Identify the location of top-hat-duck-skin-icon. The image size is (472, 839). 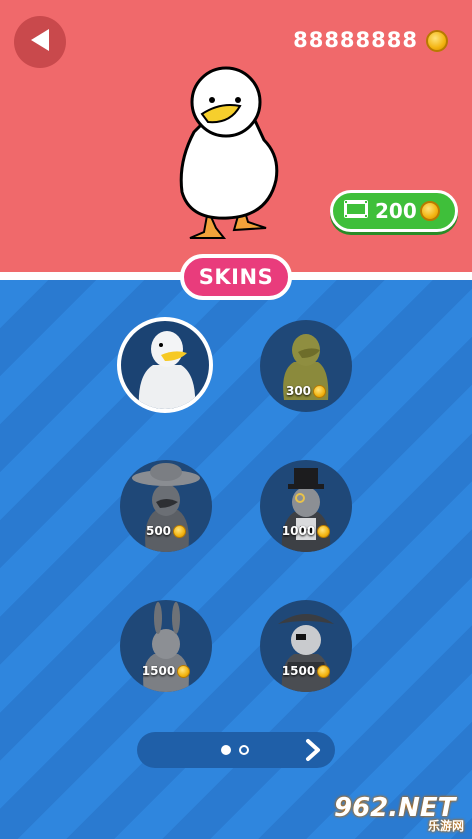
(306, 510).